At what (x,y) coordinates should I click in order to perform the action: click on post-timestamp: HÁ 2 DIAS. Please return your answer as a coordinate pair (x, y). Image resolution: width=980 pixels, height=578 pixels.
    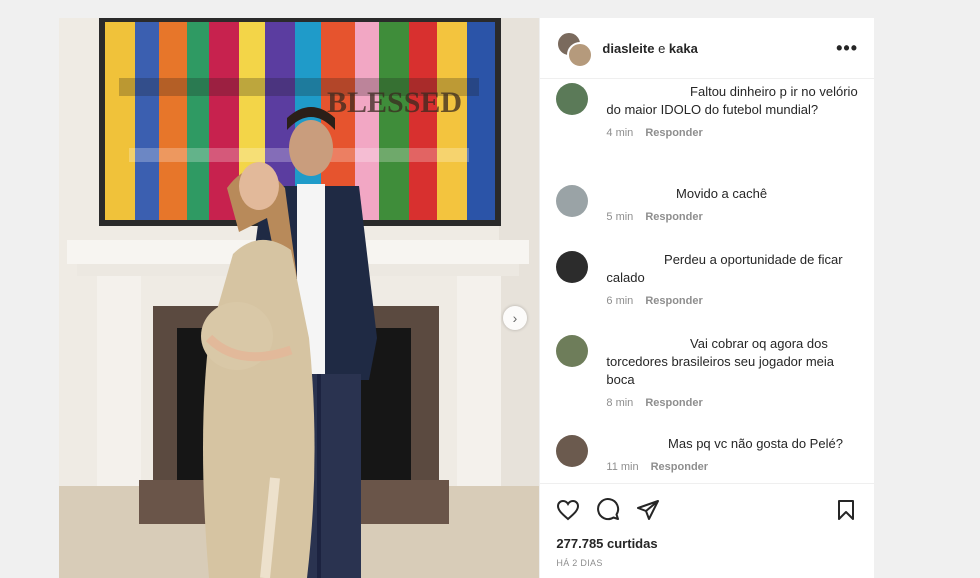
    Looking at the image, I should click on (579, 563).